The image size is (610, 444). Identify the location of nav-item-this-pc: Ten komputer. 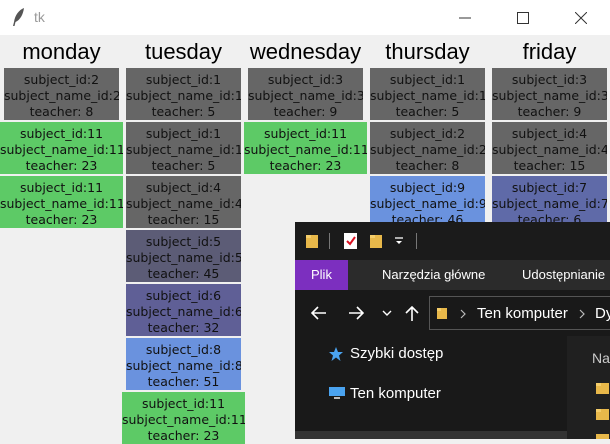
(395, 393).